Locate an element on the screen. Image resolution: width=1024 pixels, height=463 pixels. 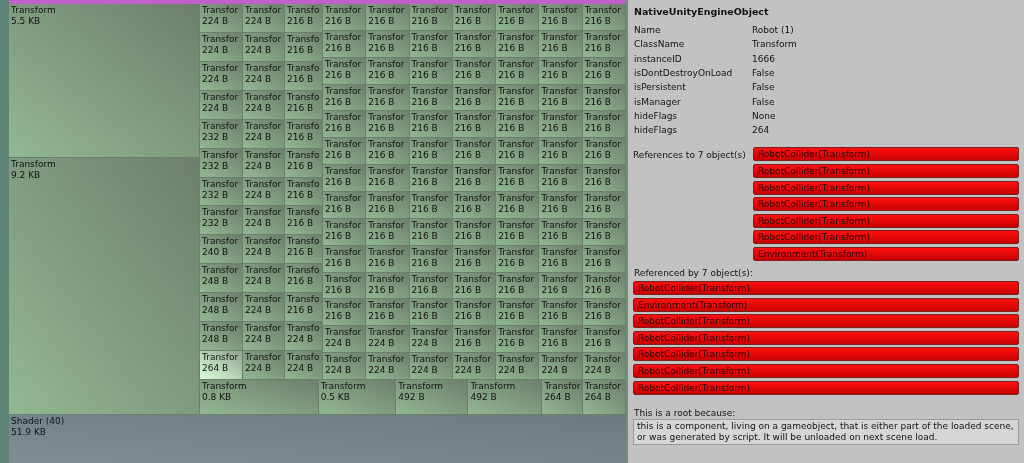
treemap-tile: Transform 9.2 KB is located at coordinates (104, 286).